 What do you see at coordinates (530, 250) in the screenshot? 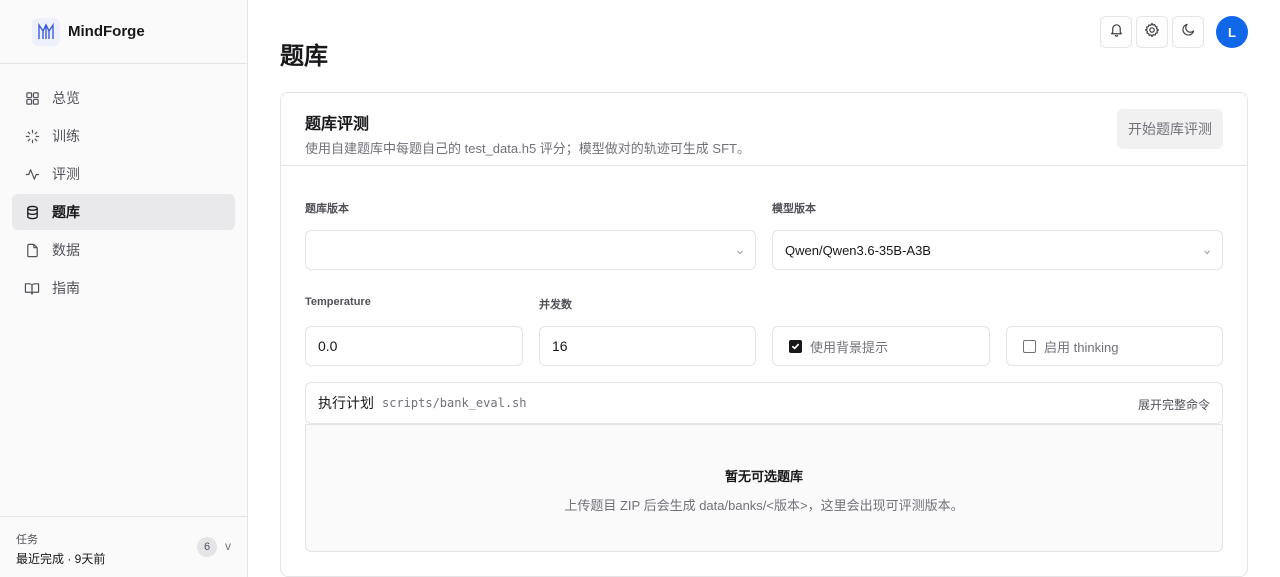
I see `bank-version-select` at bounding box center [530, 250].